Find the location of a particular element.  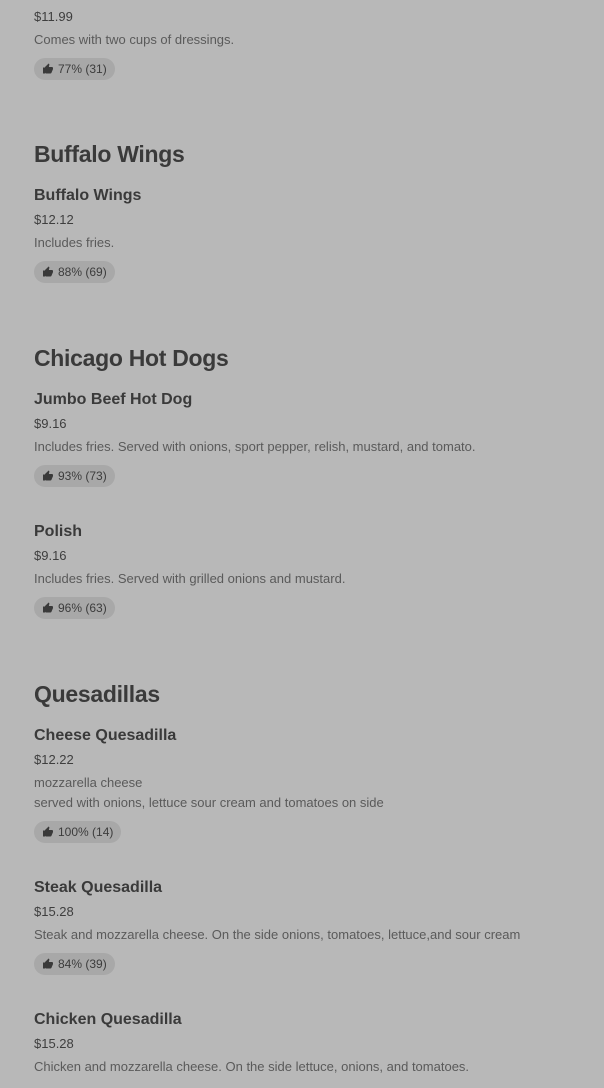

rating-badge: 77% (31) is located at coordinates (74, 69).